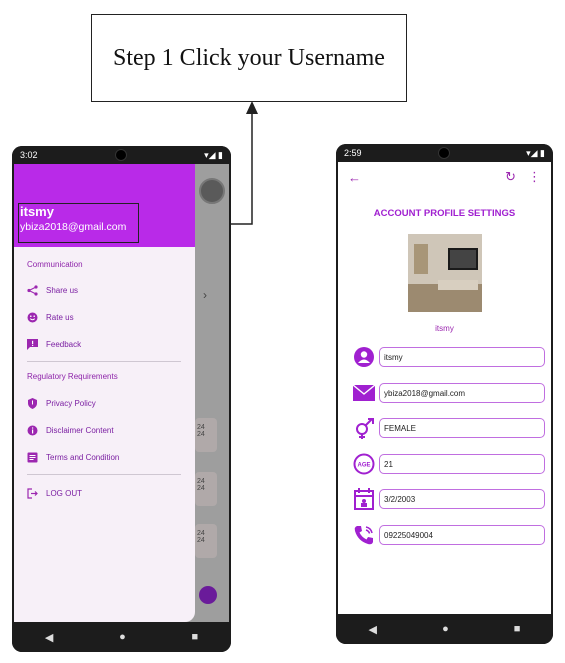 The width and height of the screenshot is (565, 663). What do you see at coordinates (32, 317) in the screenshot?
I see `smiley-icon` at bounding box center [32, 317].